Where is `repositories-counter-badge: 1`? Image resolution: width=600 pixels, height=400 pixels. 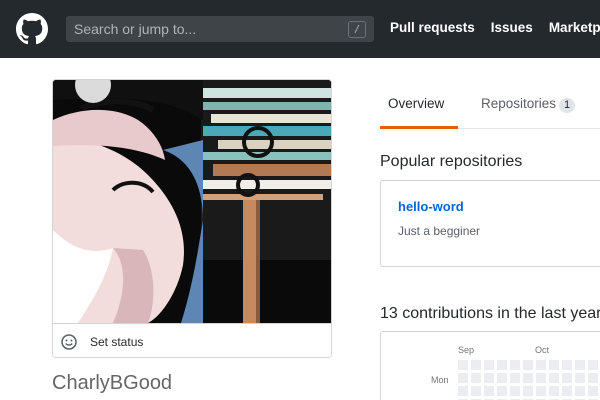
repositories-counter-badge: 1 is located at coordinates (567, 105).